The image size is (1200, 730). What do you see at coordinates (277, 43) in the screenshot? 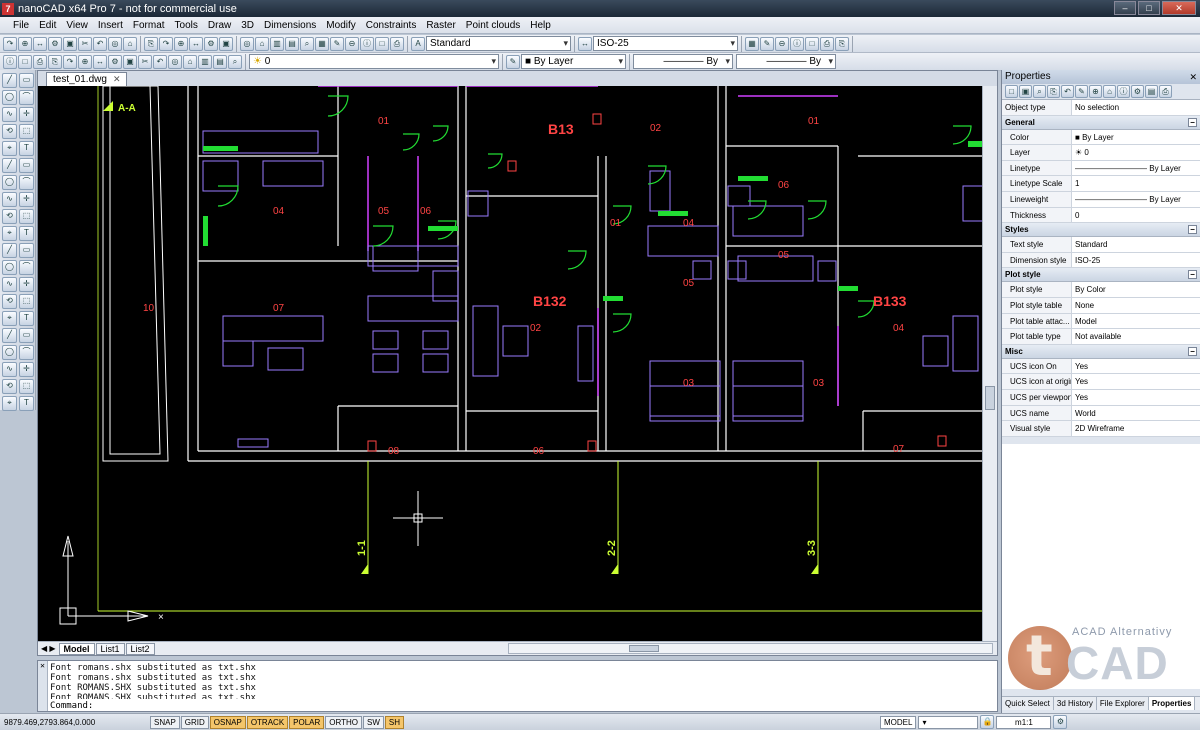
I see `view-tool-icon: ▥` at bounding box center [277, 43].